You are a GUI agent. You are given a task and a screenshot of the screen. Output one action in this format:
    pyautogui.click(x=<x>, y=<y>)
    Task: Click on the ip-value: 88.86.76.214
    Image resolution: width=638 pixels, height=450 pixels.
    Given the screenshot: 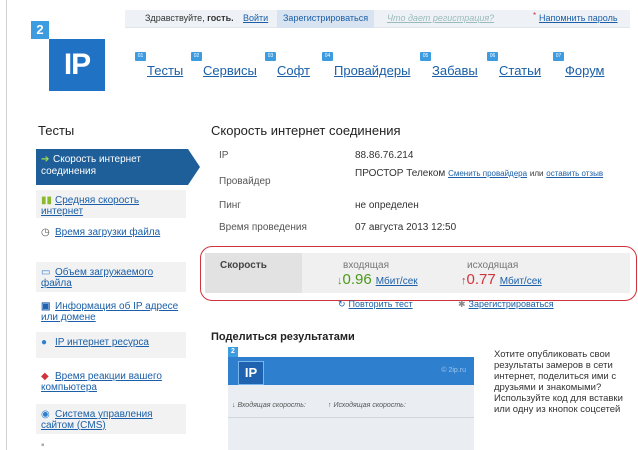 What is the action you would take?
    pyautogui.click(x=384, y=155)
    